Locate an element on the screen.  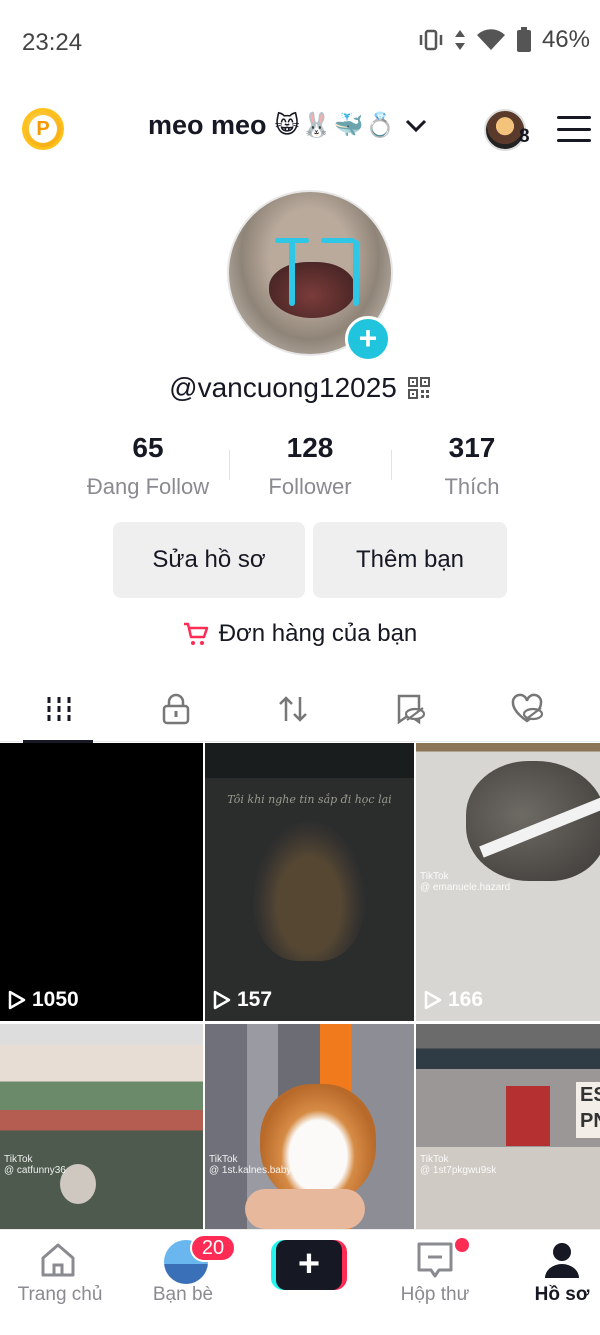
inbox-notification-dot is located at coordinates (462, 1245).